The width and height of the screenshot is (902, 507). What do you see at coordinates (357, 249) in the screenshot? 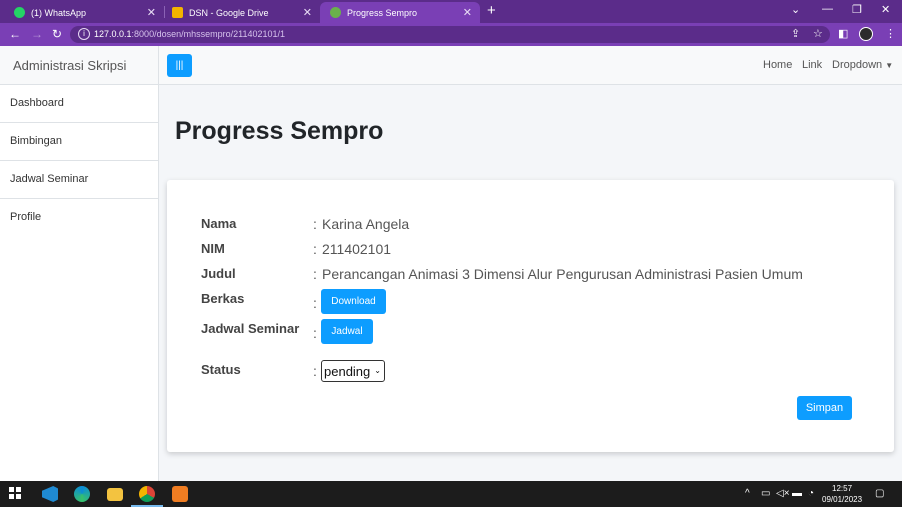
I see `nim-value: 211402101` at bounding box center [357, 249].